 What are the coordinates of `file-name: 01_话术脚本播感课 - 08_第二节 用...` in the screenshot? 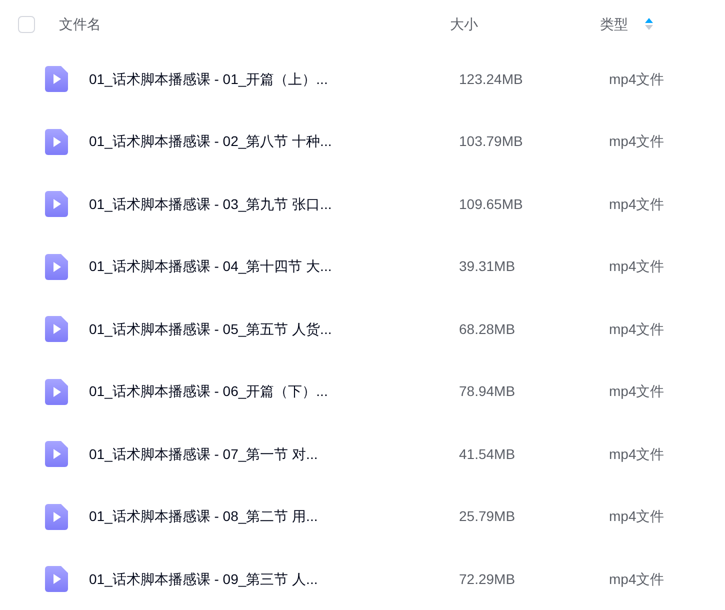 It's located at (269, 517).